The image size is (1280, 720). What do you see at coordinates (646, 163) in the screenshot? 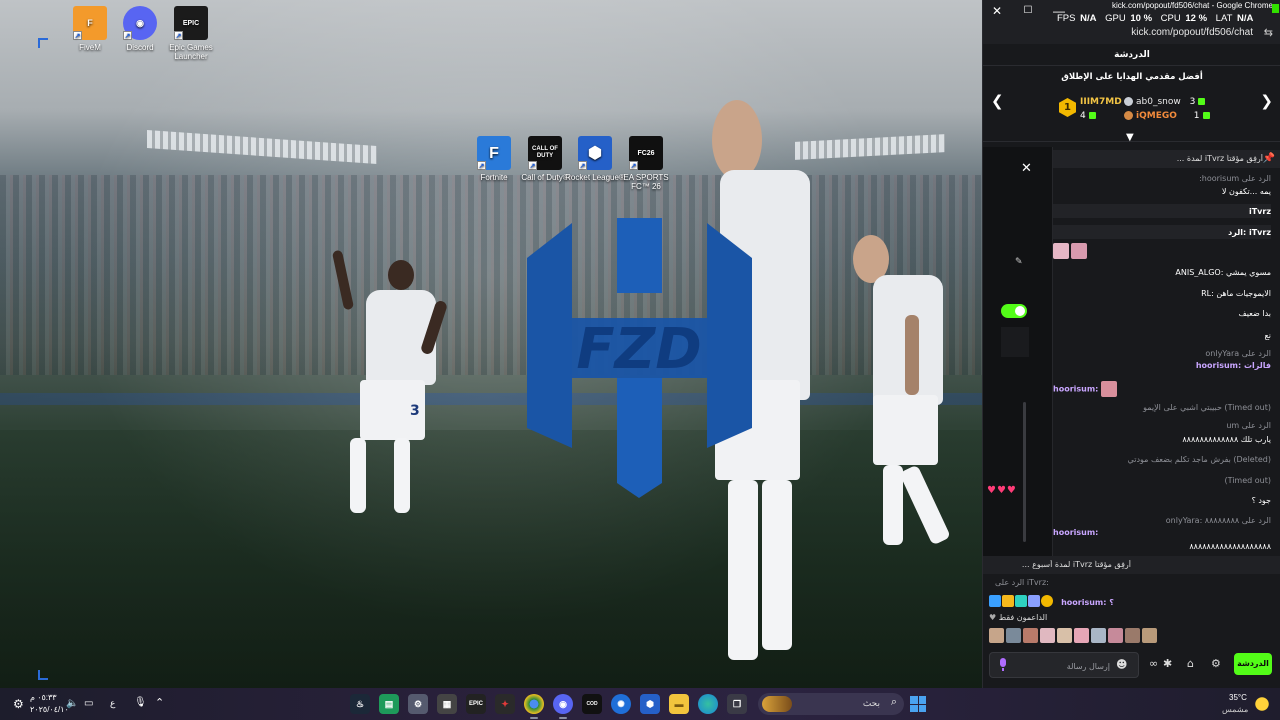
I see `desktop-icon-ea-sports-fc: FC26 ↗ EA SPORTS FC™ 26` at bounding box center [646, 163].